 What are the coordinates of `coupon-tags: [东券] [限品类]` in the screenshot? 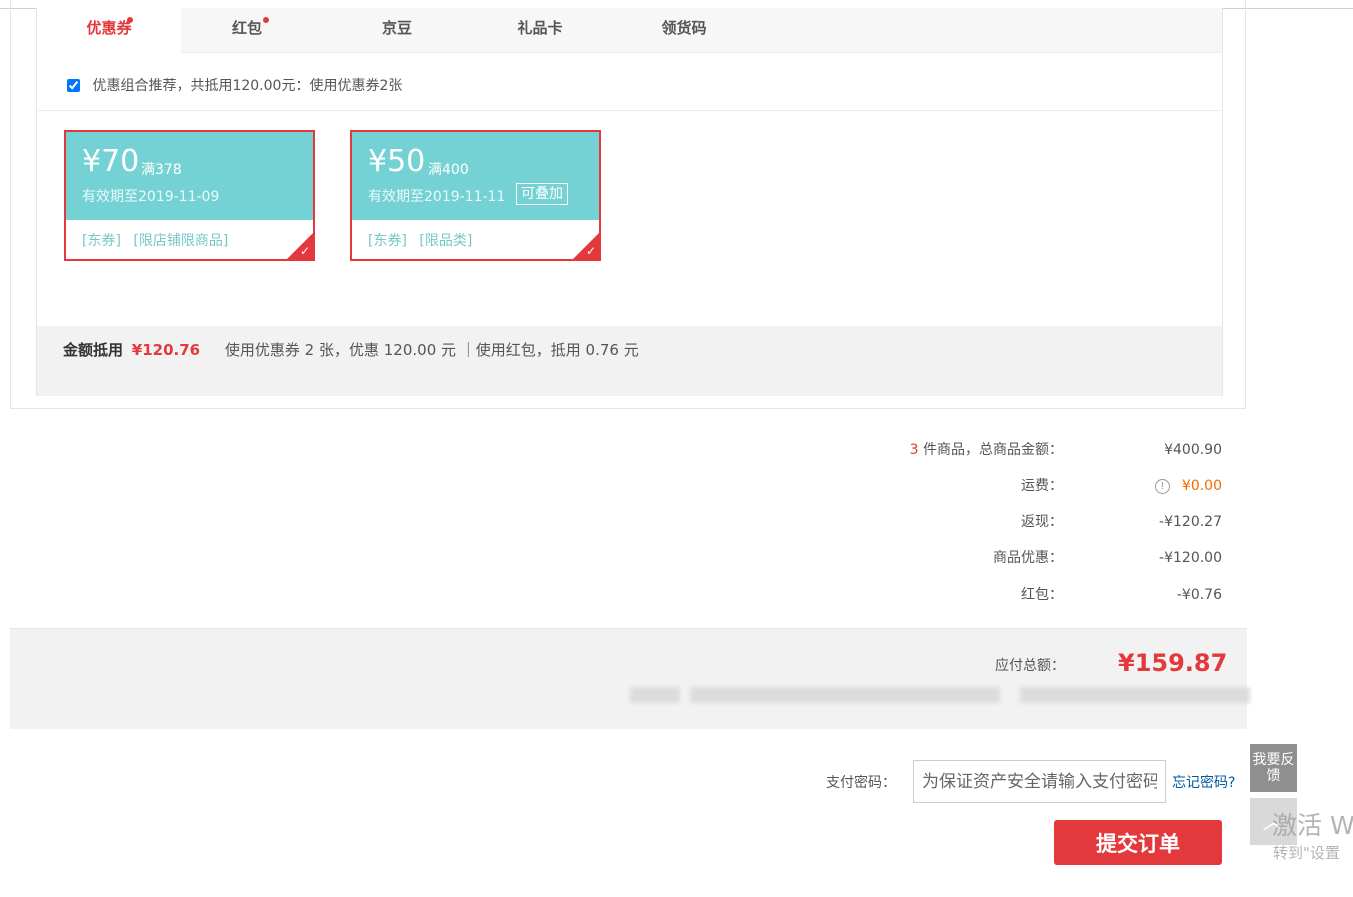 It's located at (424, 240).